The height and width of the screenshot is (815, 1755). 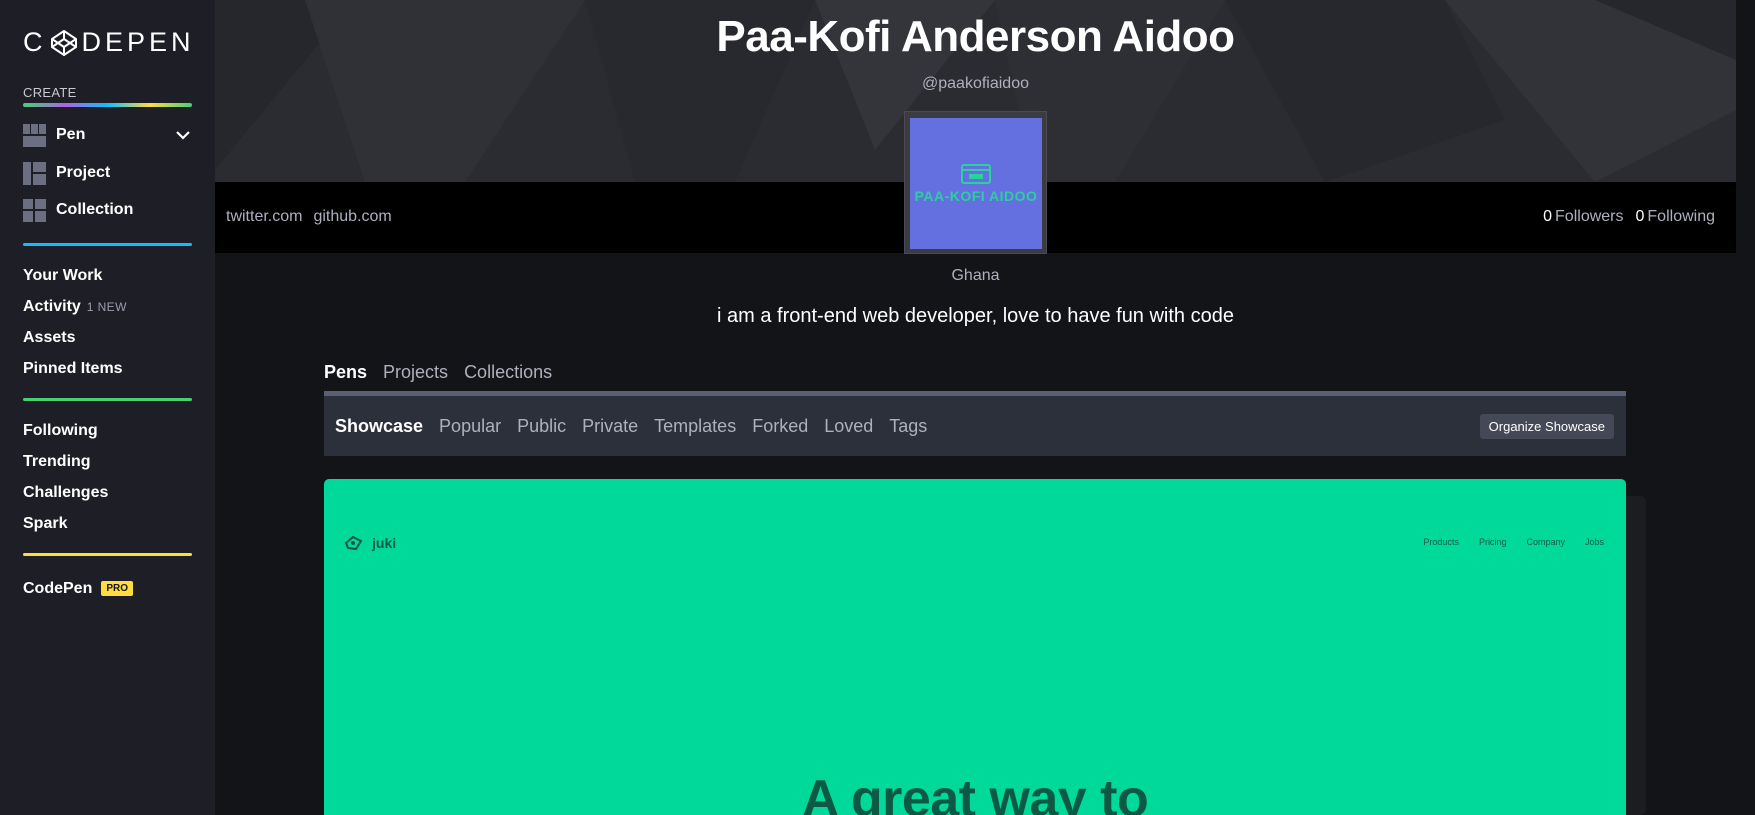 I want to click on nav-following-label: Following, so click(x=60, y=430).